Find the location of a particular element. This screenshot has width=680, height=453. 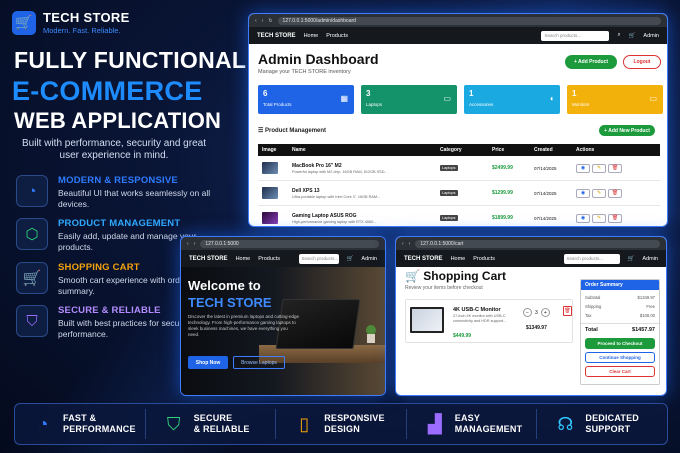

stat-number: 6 is located at coordinates (265, 93).